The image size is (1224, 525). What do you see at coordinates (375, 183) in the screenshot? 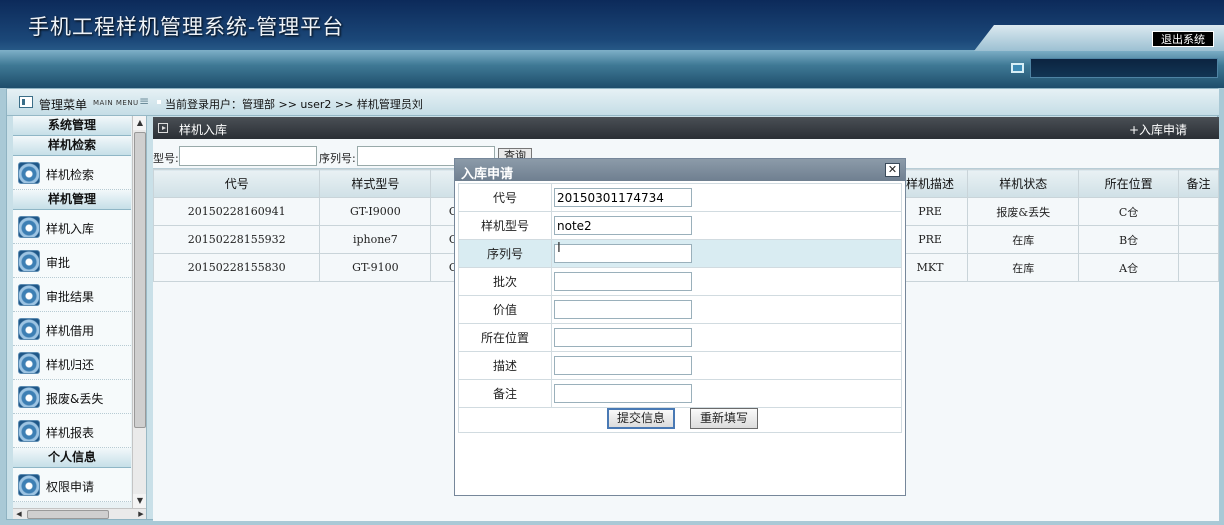
I see `column-header: 样式型号` at bounding box center [375, 183].